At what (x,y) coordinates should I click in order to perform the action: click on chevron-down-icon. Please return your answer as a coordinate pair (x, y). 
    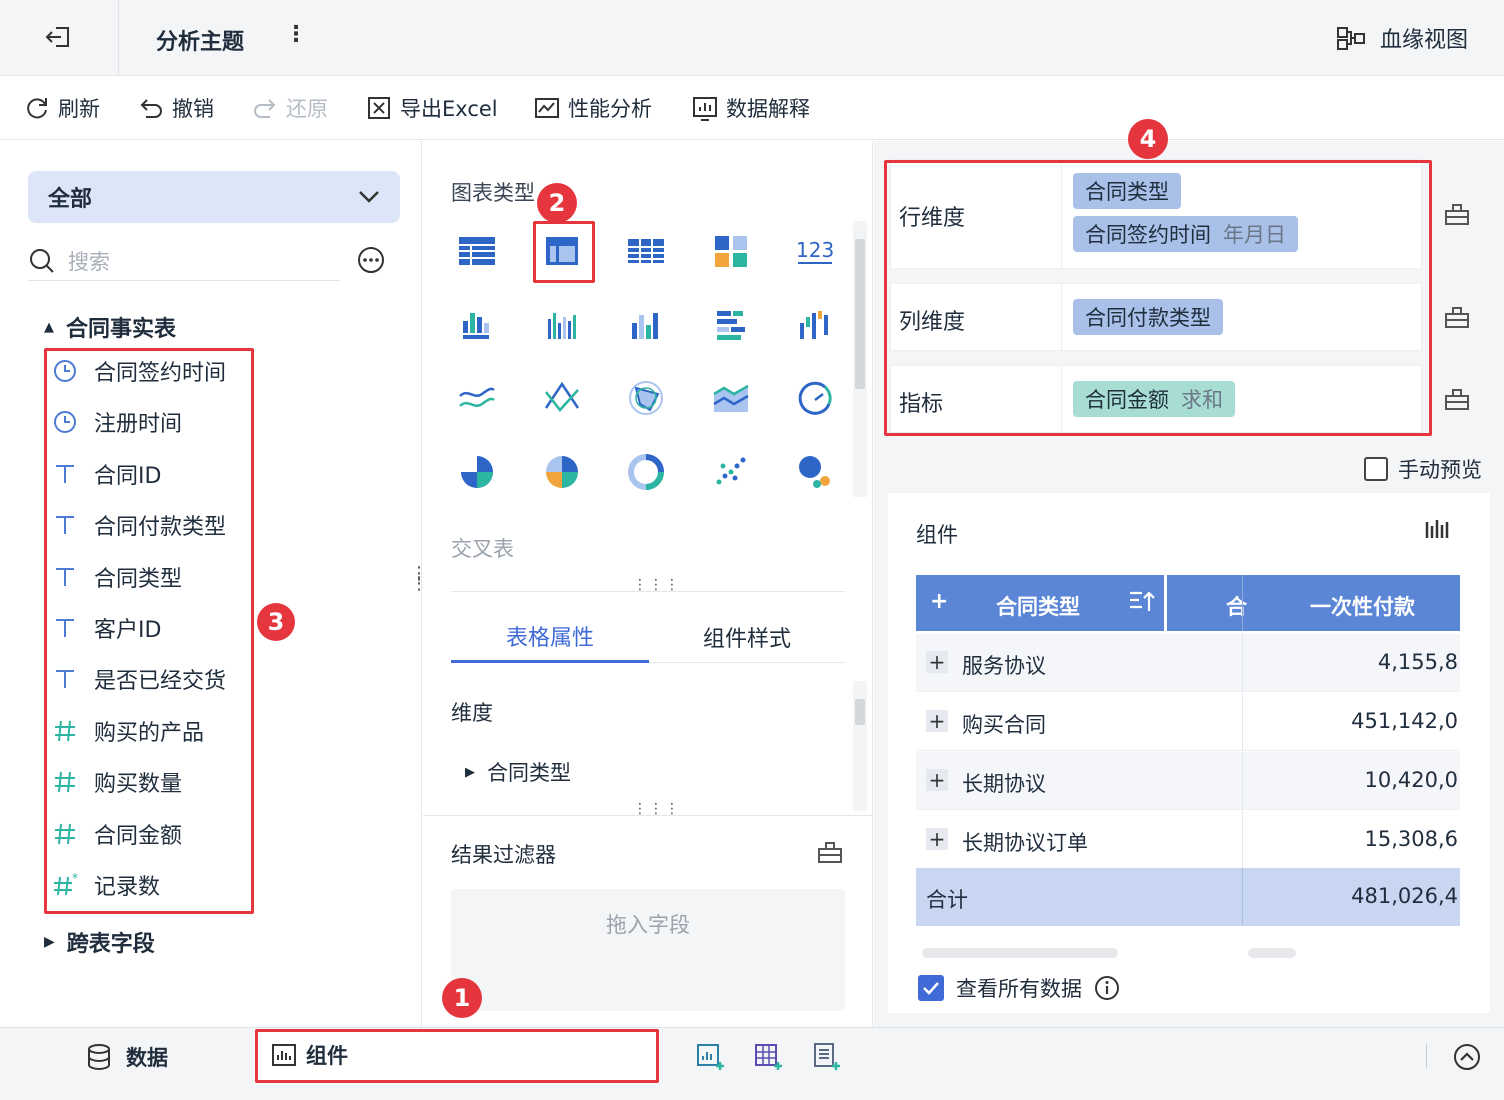
    Looking at the image, I should click on (369, 197).